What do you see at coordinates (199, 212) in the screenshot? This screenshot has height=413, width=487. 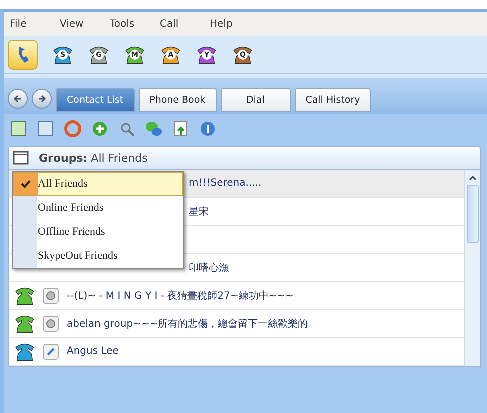 I see `contact-name: 星宋` at bounding box center [199, 212].